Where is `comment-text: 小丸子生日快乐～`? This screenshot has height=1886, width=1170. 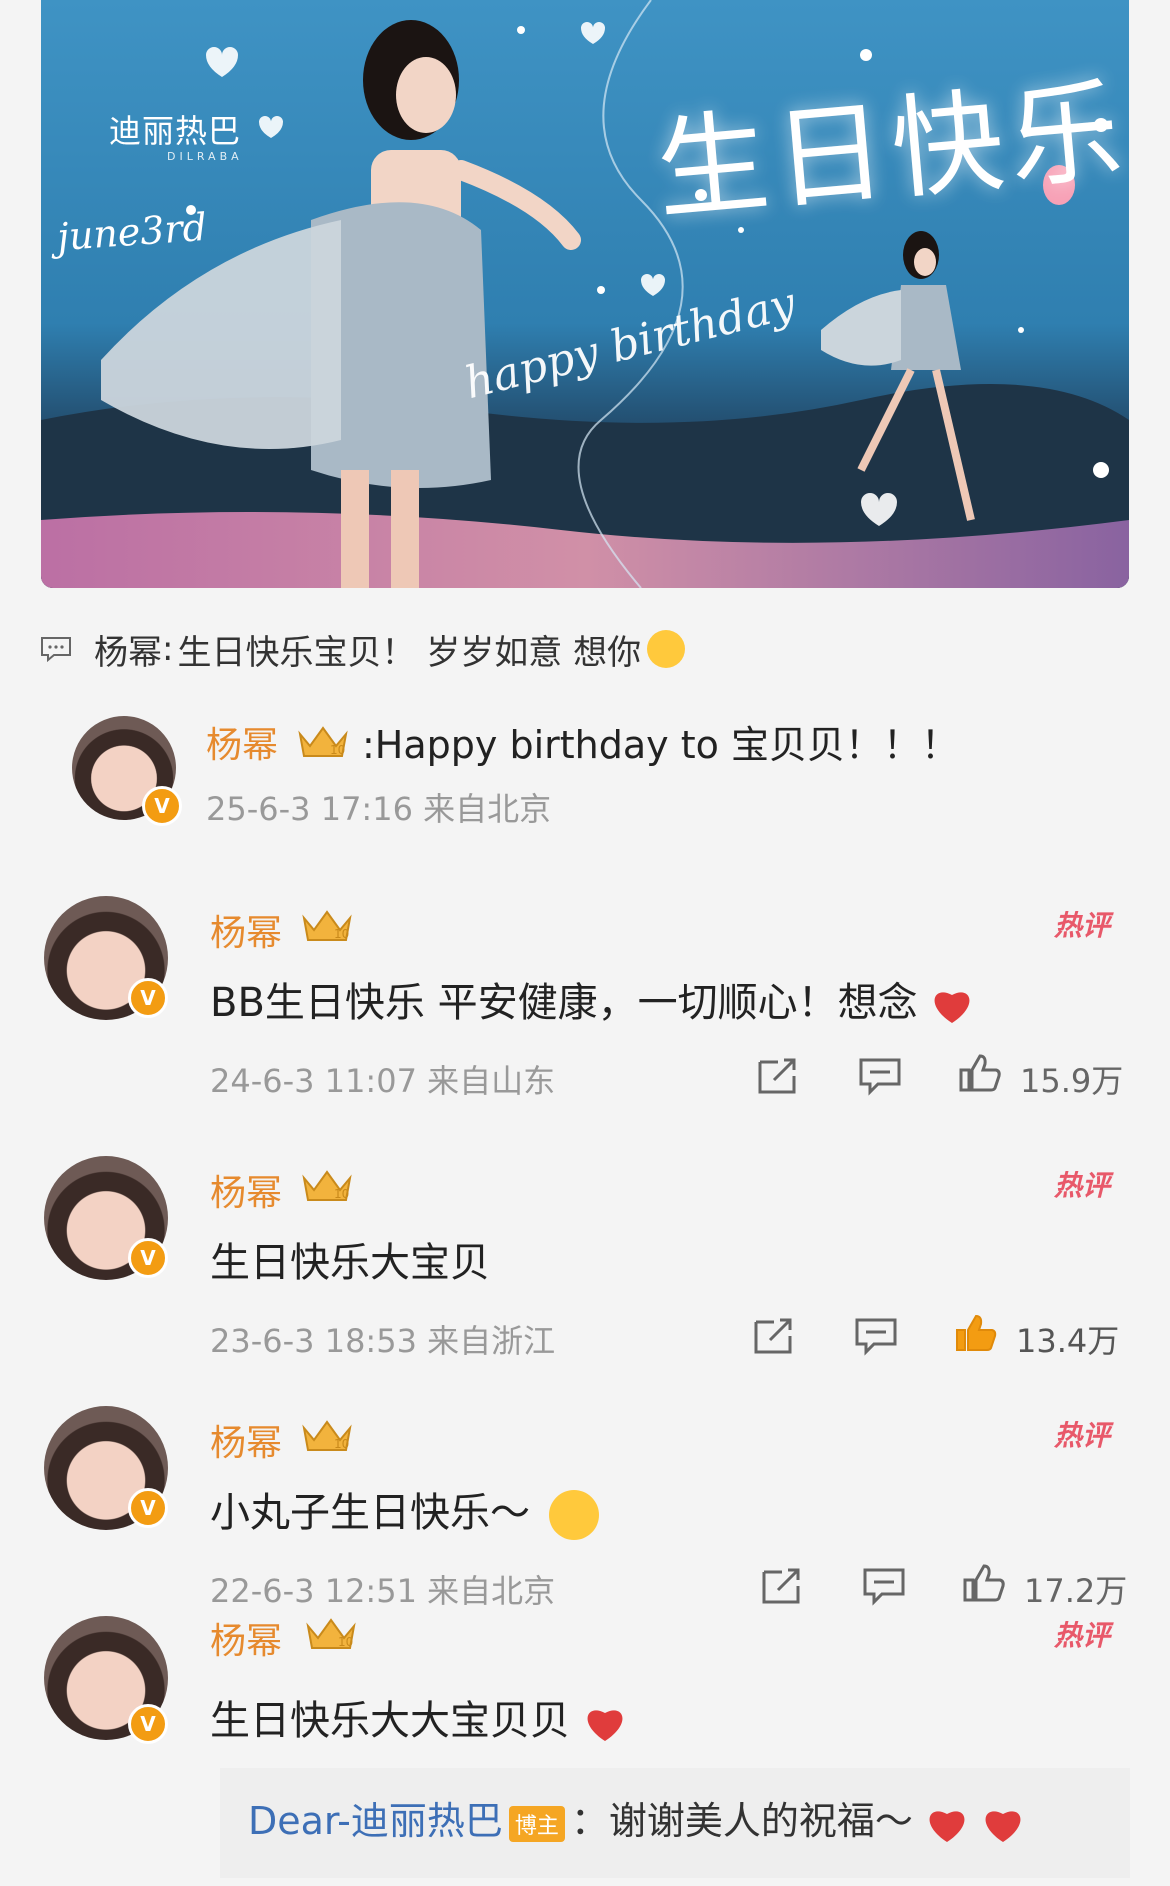
comment-text: 小丸子生日快乐～ is located at coordinates (404, 1510).